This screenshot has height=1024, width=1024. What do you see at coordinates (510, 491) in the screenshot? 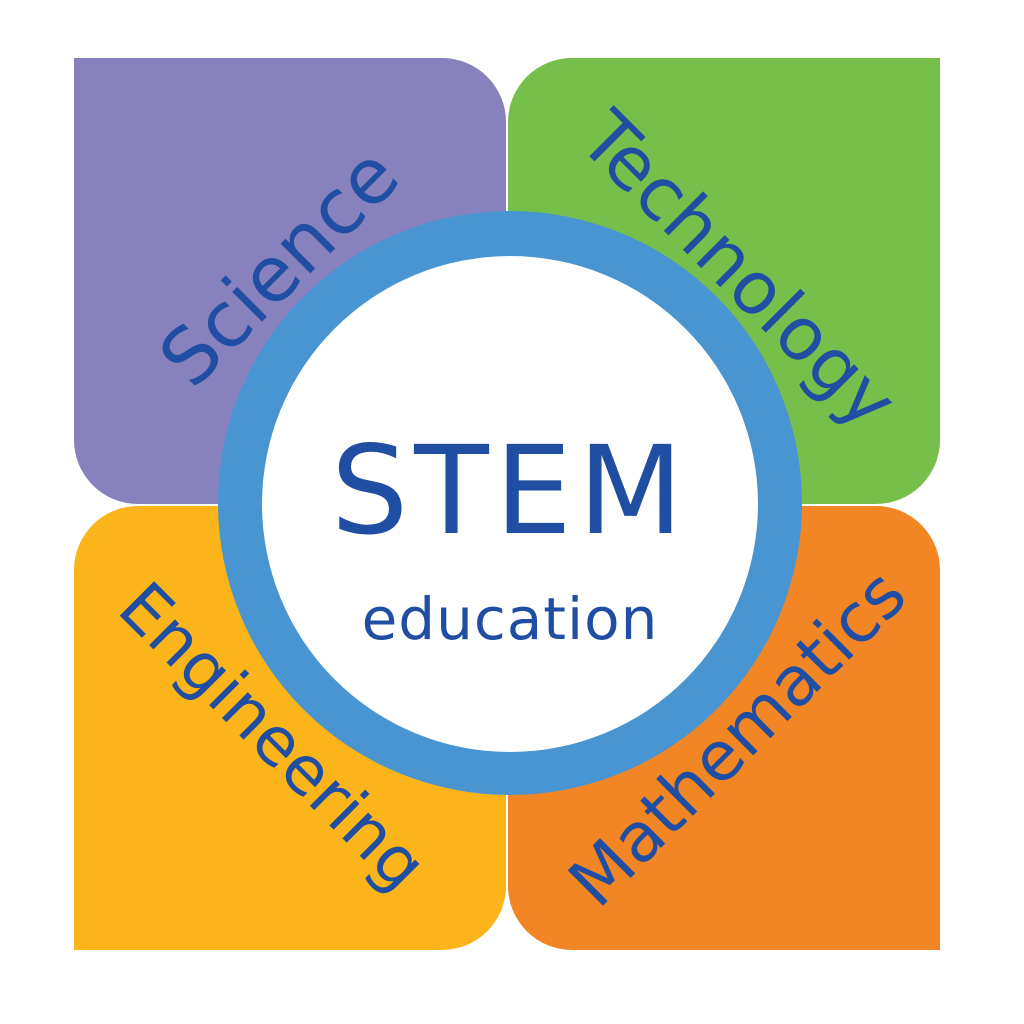
I see `hub-title: STEM` at bounding box center [510, 491].